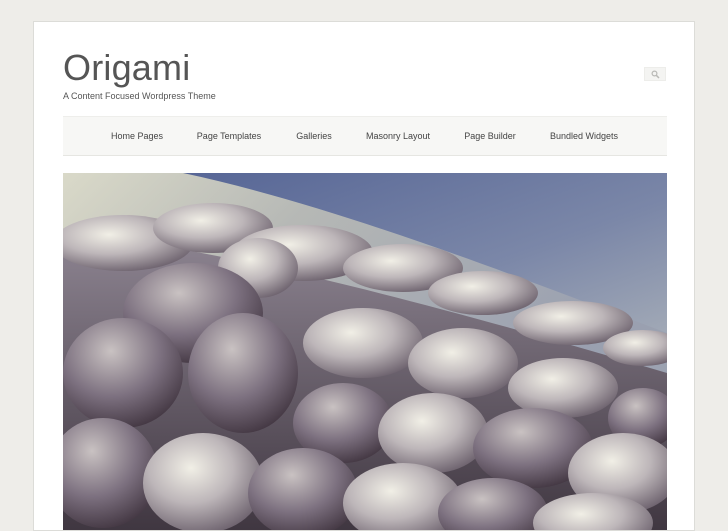 This screenshot has height=531, width=728. I want to click on search-input, so click(655, 74).